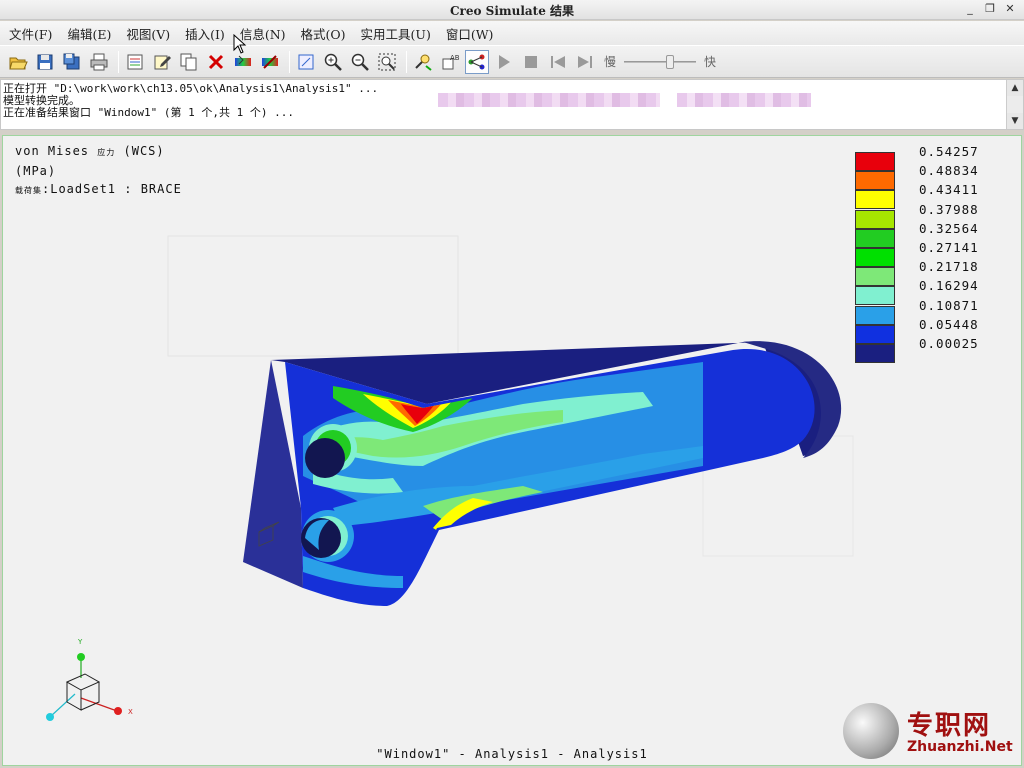 The height and width of the screenshot is (768, 1024). Describe the element at coordinates (52, 151) in the screenshot. I see `result-title: von Mises` at that location.